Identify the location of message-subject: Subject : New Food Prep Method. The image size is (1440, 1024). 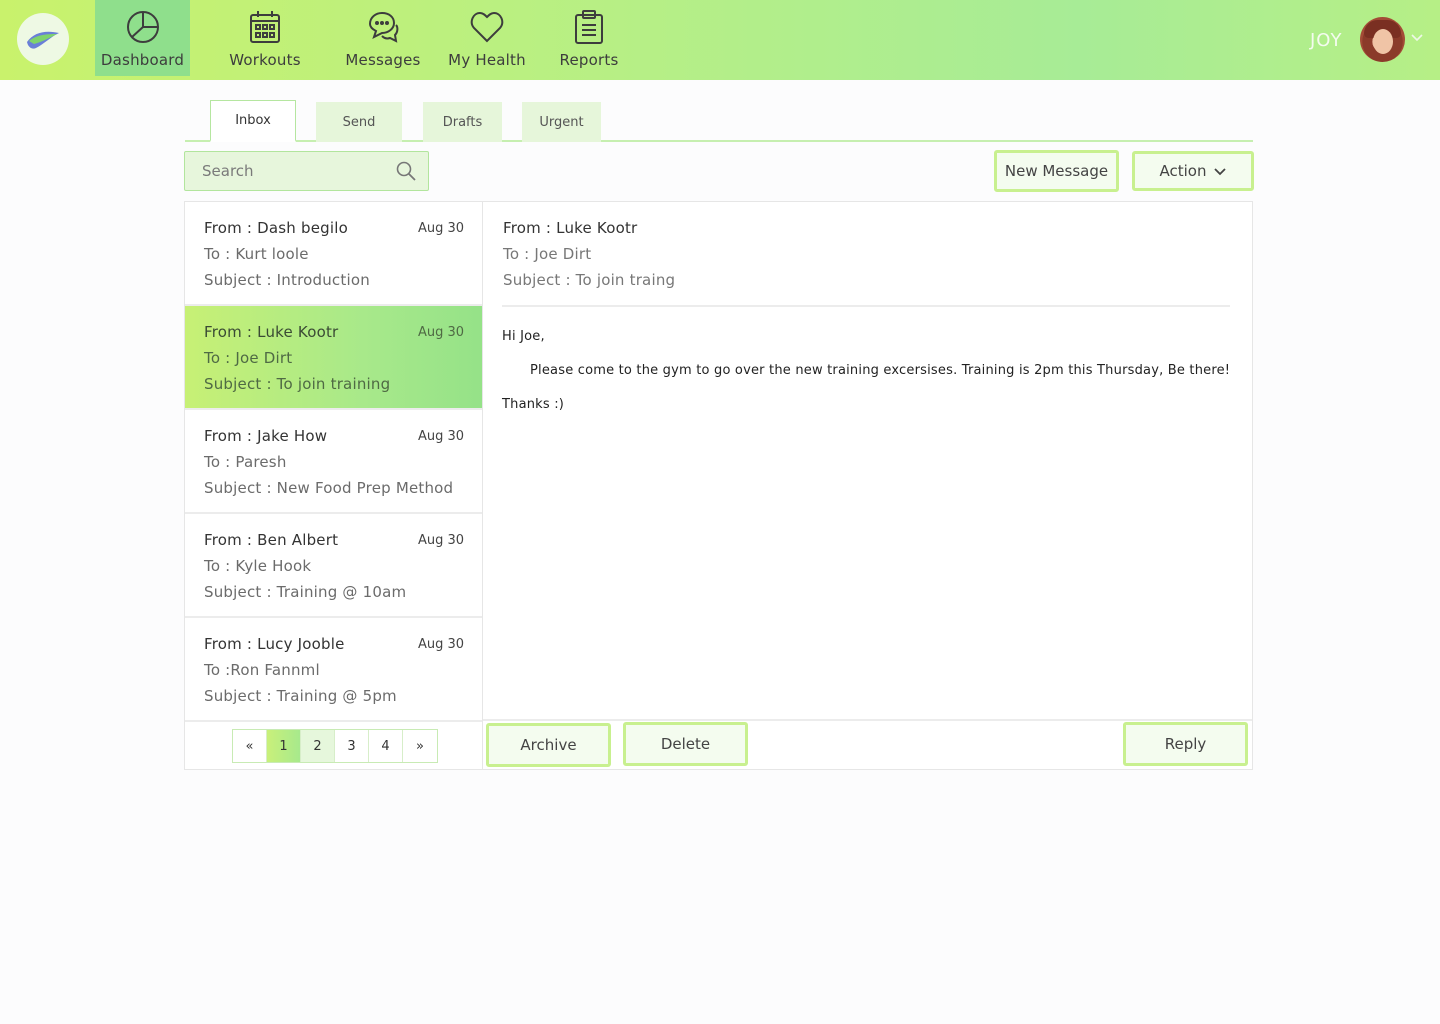
(329, 488).